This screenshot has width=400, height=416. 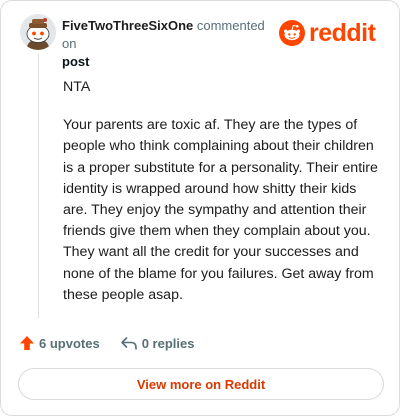 I want to click on arrow-up-icon, so click(x=27, y=343).